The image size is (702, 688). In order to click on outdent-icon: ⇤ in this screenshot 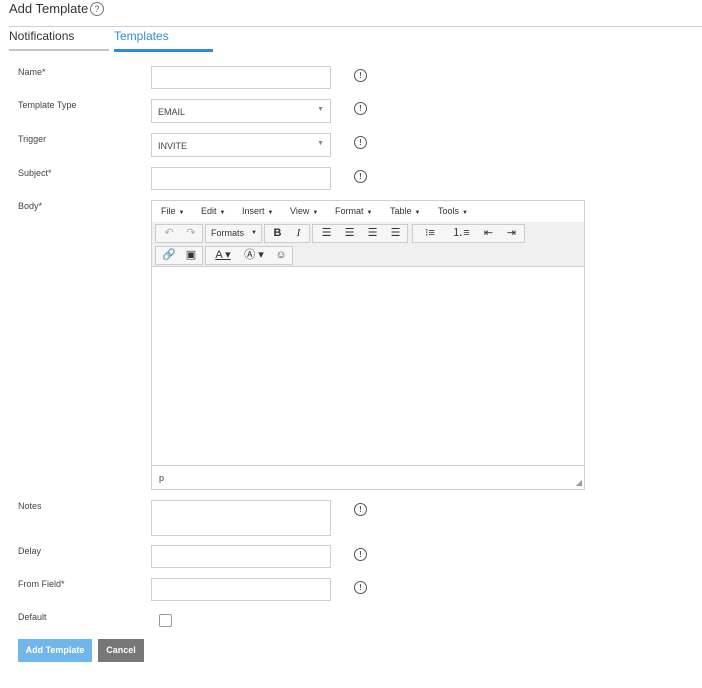, I will do `click(488, 233)`.